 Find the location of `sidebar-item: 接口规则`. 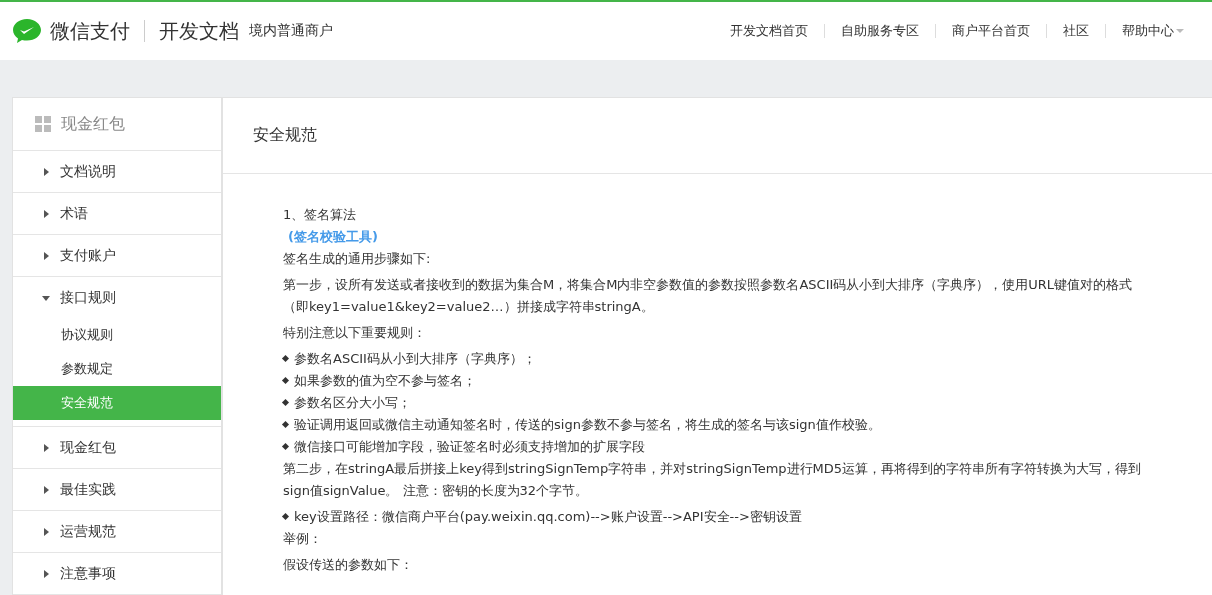

sidebar-item: 接口规则 is located at coordinates (117, 297).